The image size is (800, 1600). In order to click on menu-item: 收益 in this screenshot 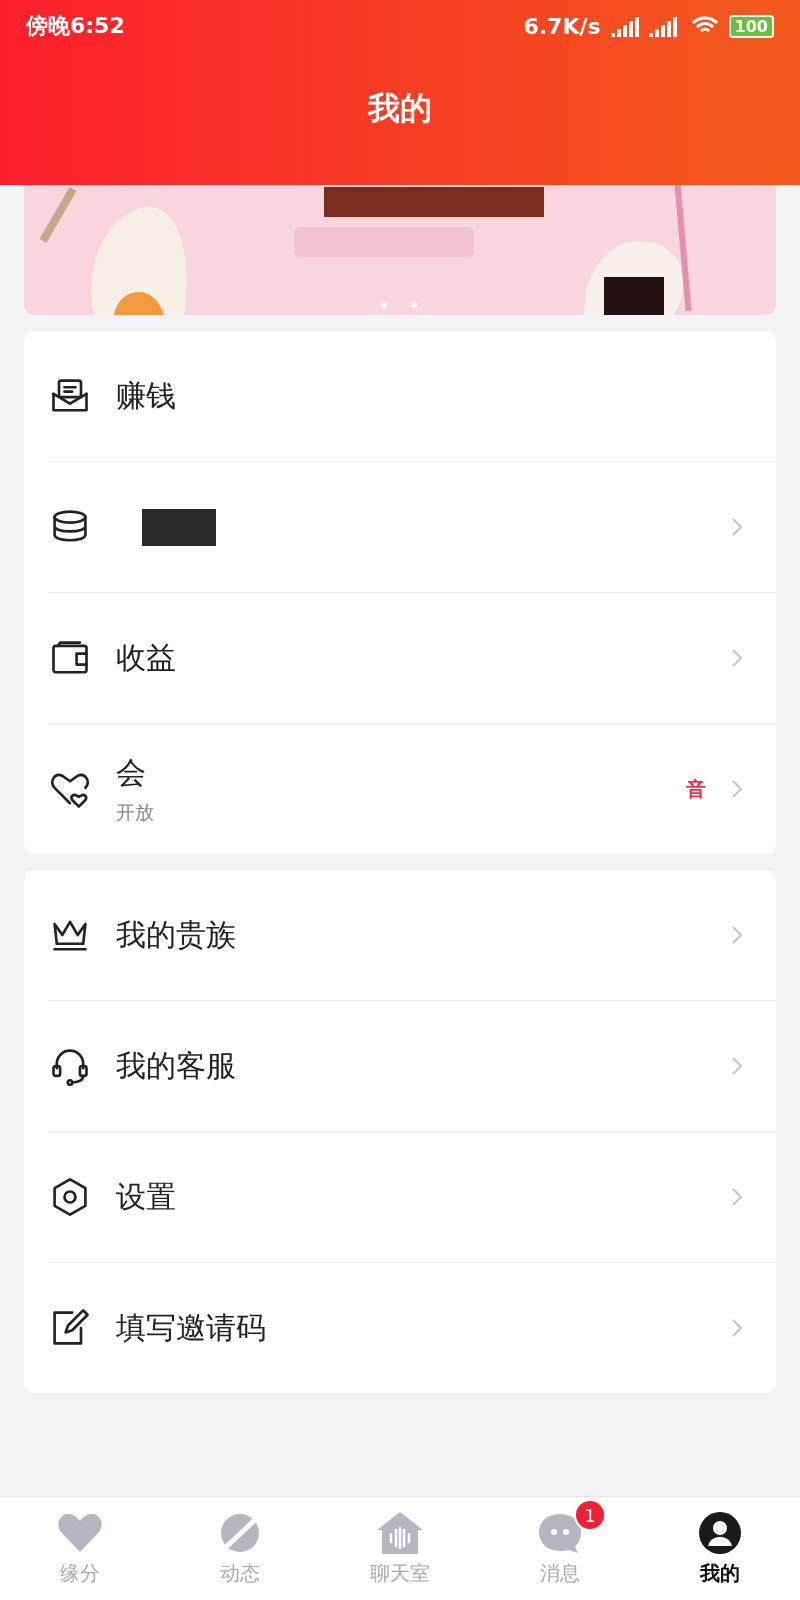, I will do `click(412, 658)`.